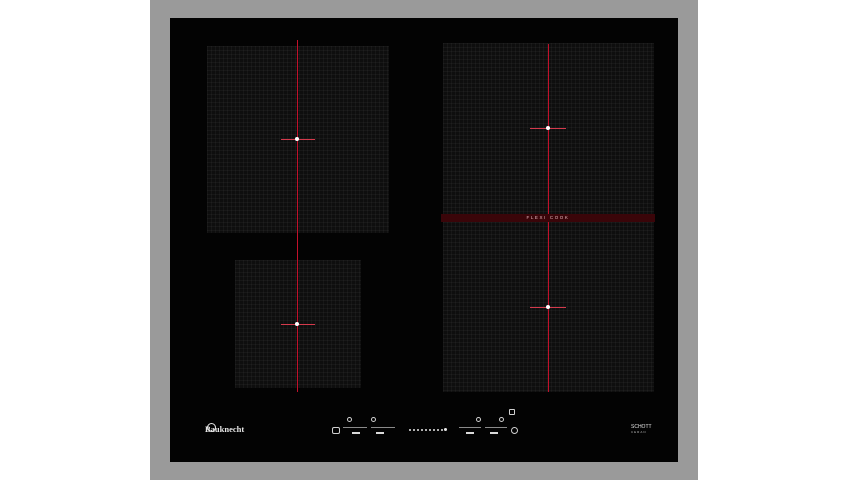 This screenshot has height=480, width=848. What do you see at coordinates (297, 324) in the screenshot?
I see `zone-bottom-left-center-dot` at bounding box center [297, 324].